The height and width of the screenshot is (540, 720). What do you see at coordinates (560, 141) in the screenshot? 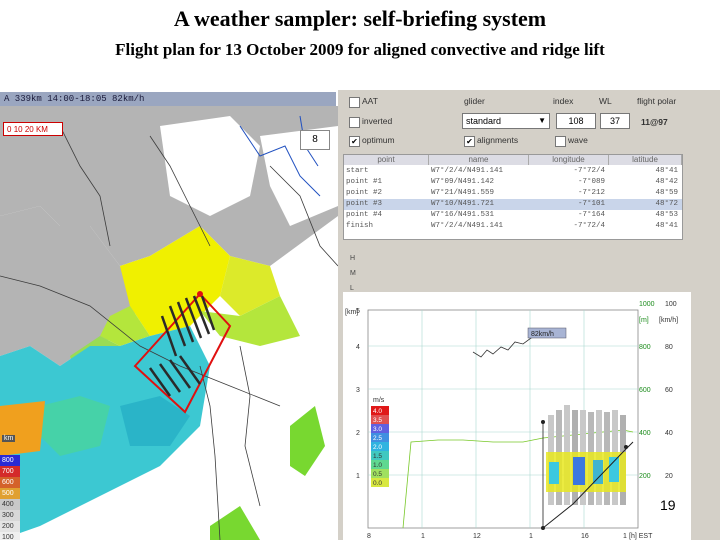
I see `wave-checkbox` at bounding box center [560, 141].